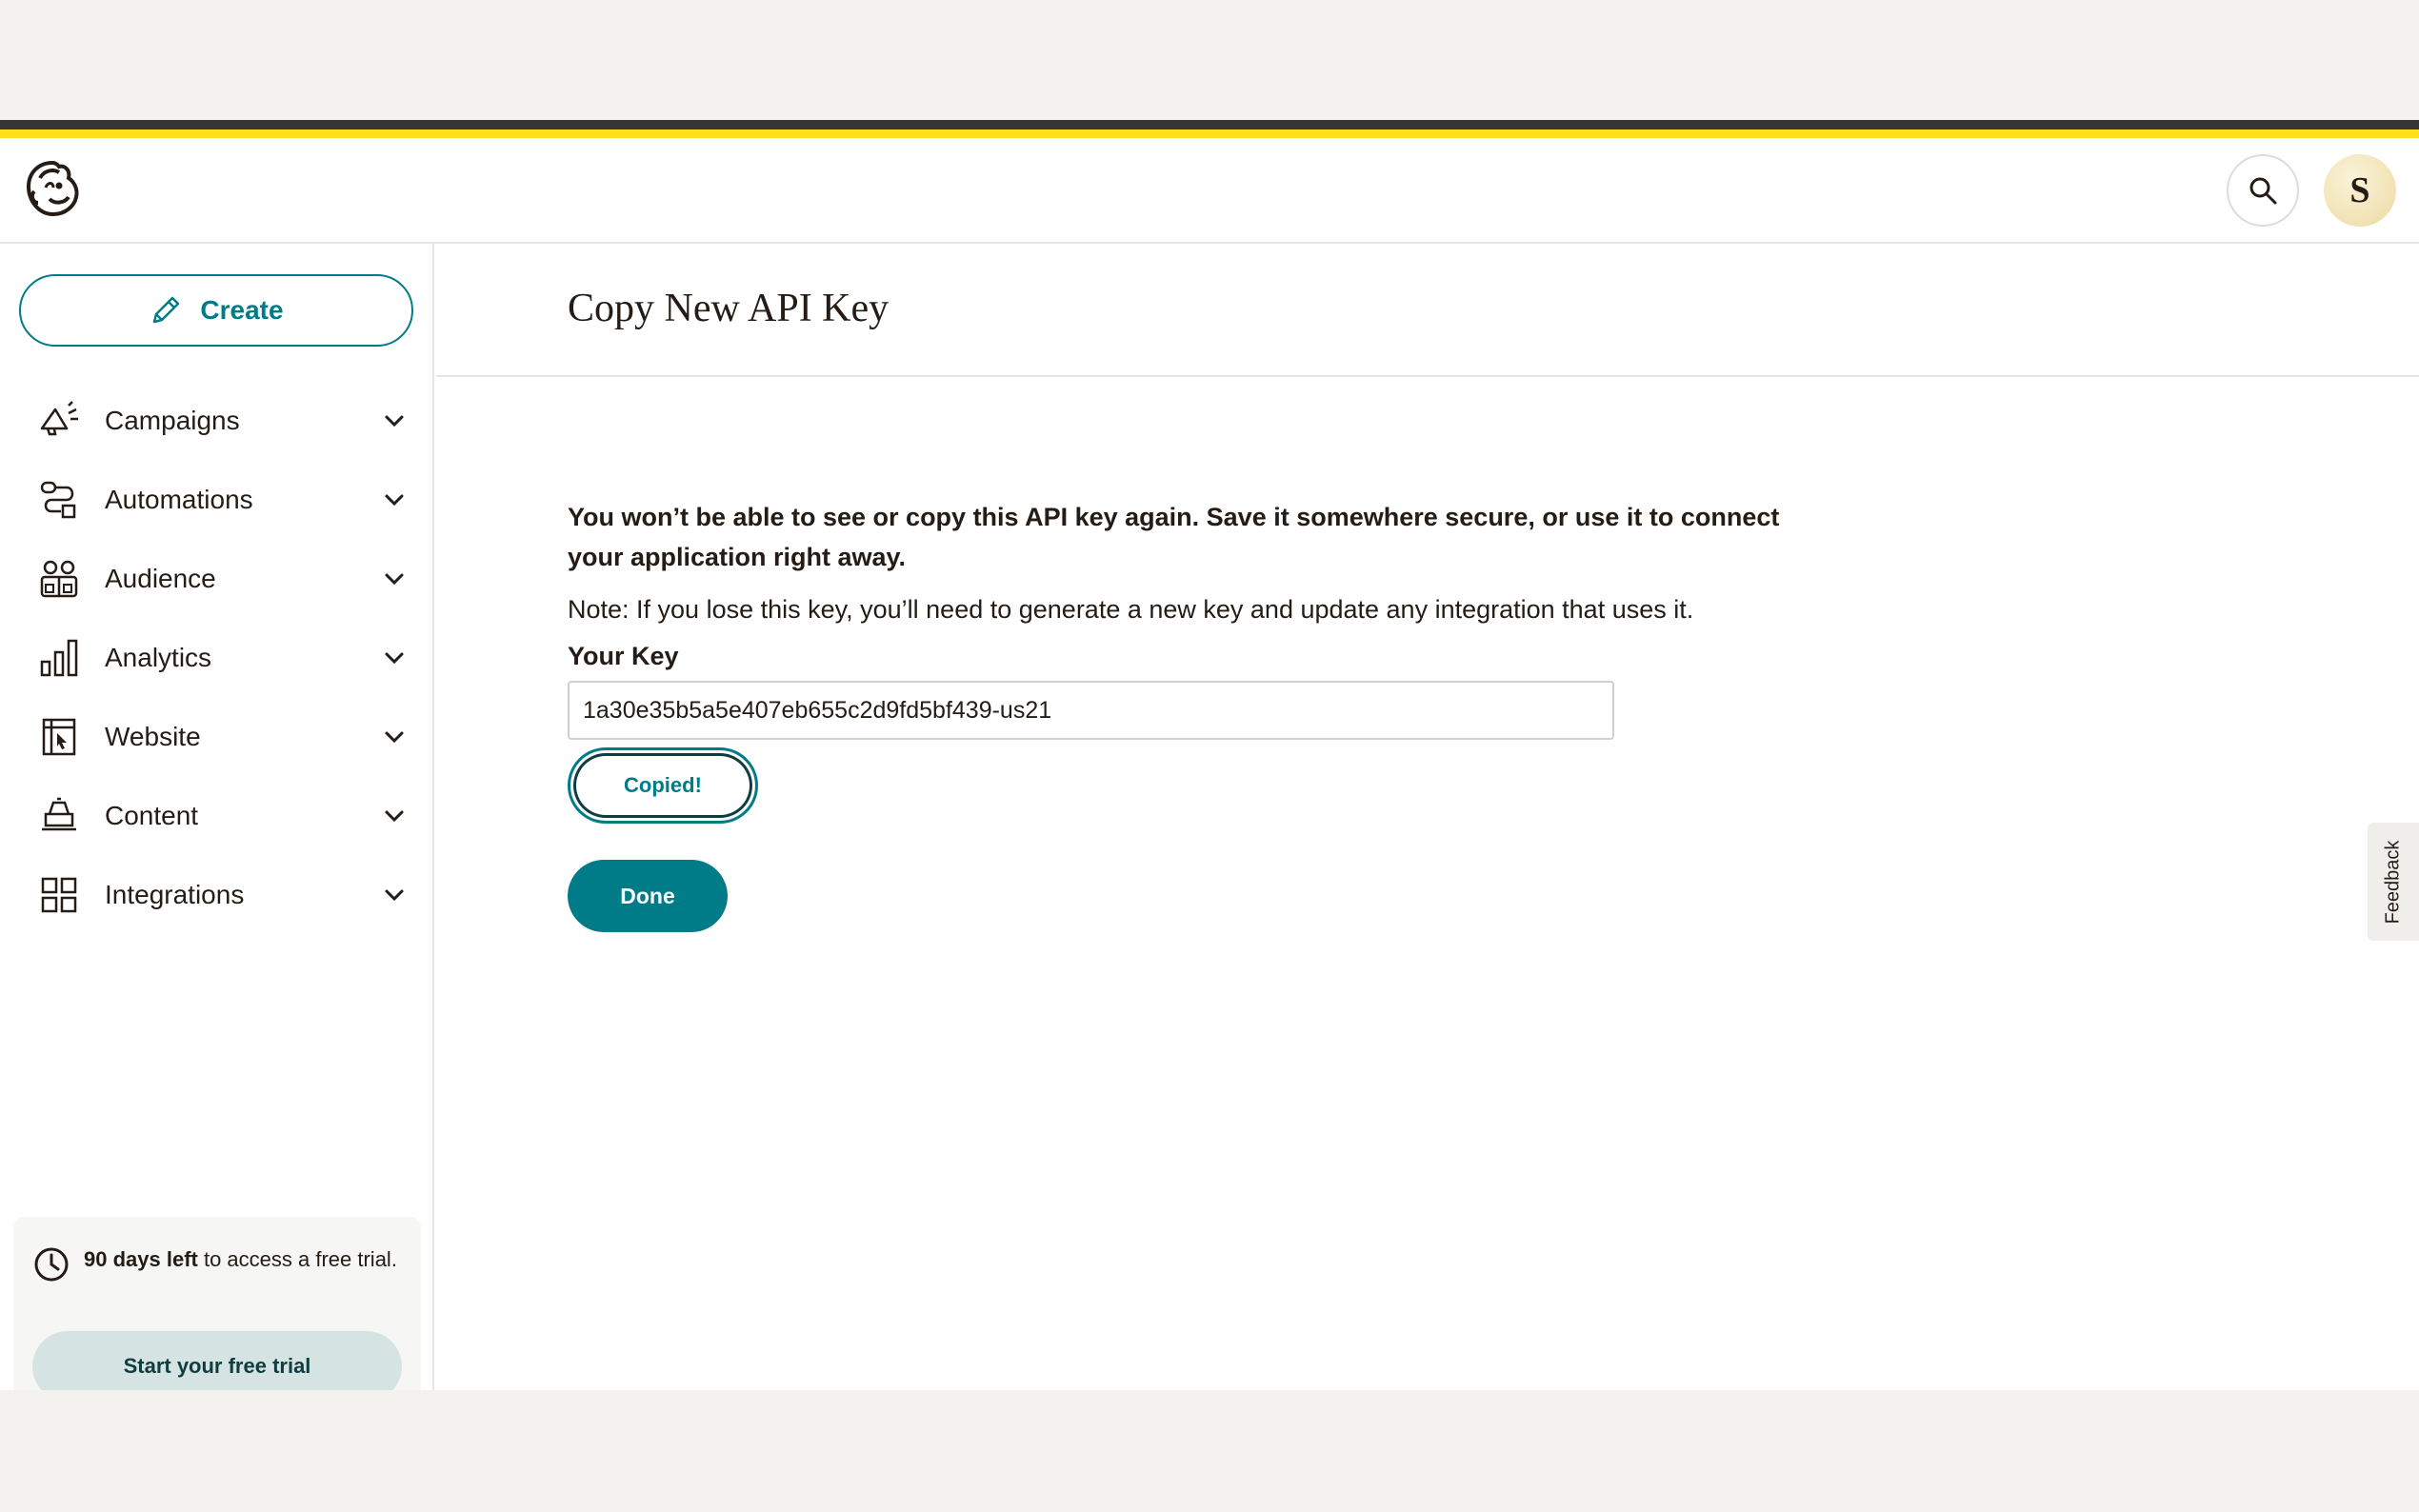  What do you see at coordinates (172, 420) in the screenshot?
I see `sidebar-item-label: Campaigns` at bounding box center [172, 420].